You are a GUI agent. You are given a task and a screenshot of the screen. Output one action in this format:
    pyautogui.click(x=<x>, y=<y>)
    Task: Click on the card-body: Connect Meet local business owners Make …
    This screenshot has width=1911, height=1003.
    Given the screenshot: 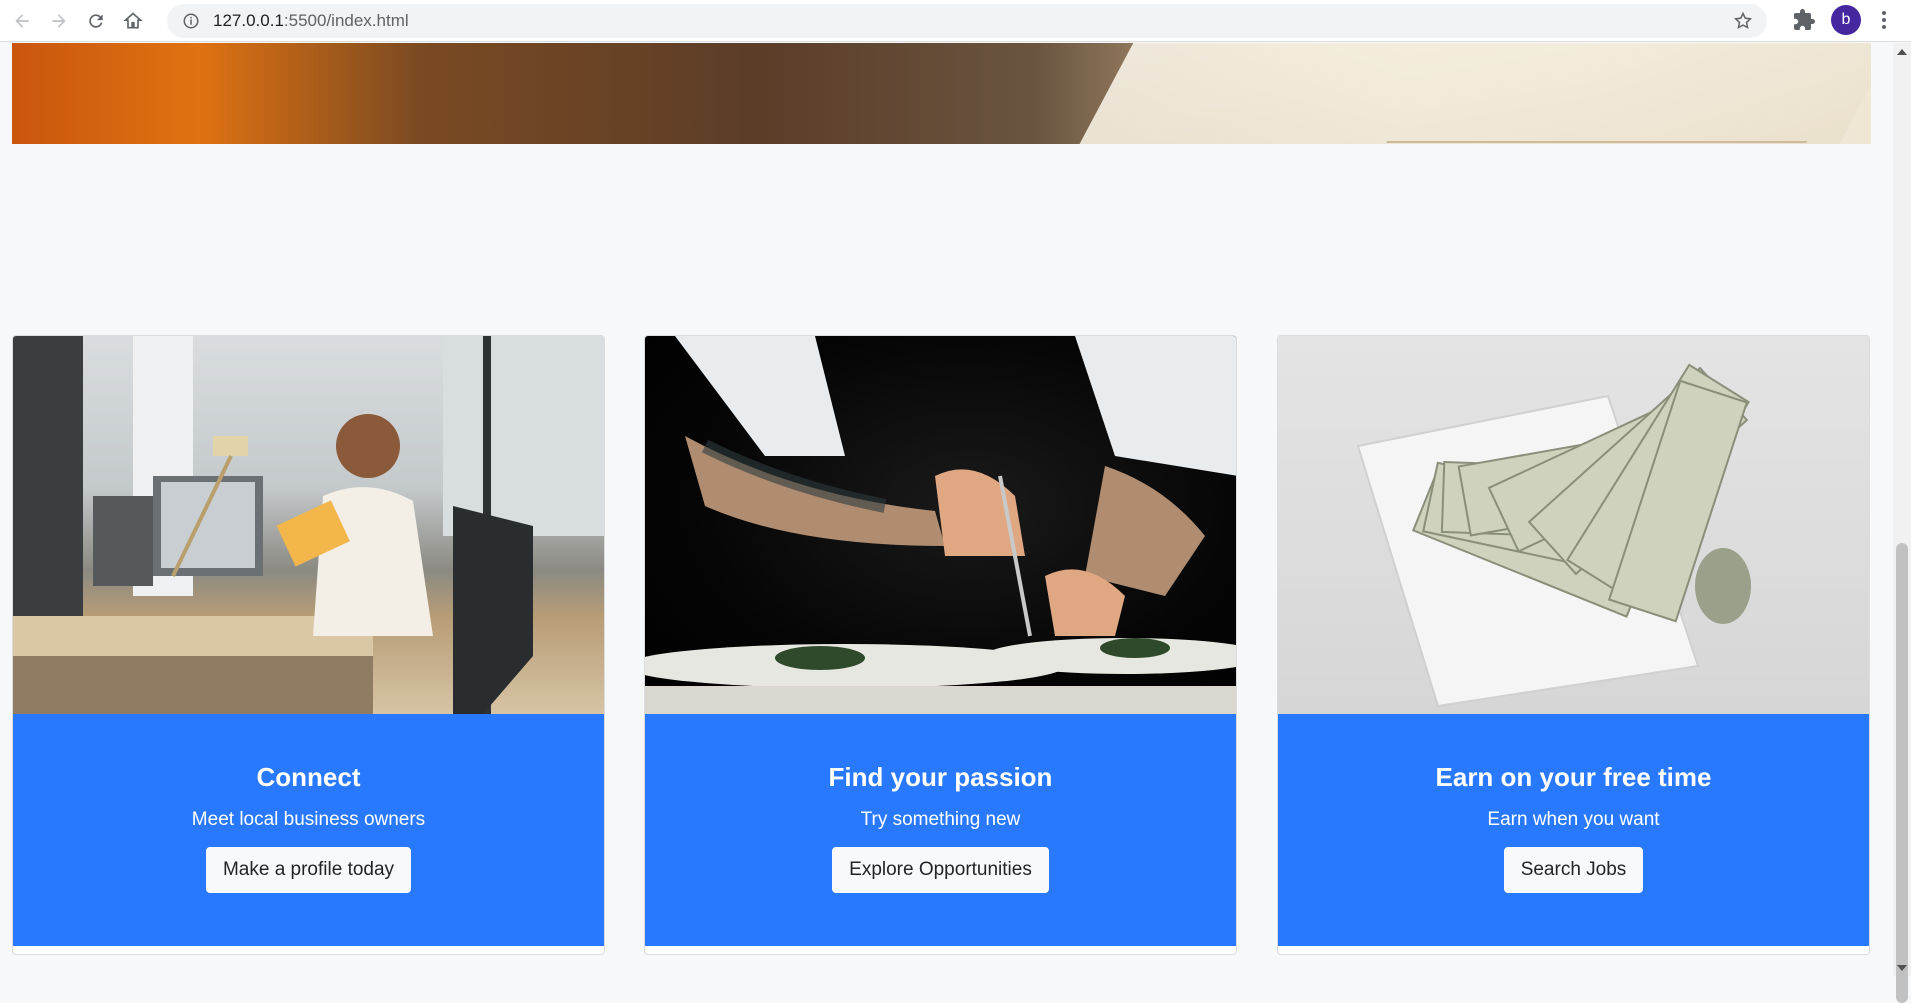 What is the action you would take?
    pyautogui.click(x=308, y=830)
    